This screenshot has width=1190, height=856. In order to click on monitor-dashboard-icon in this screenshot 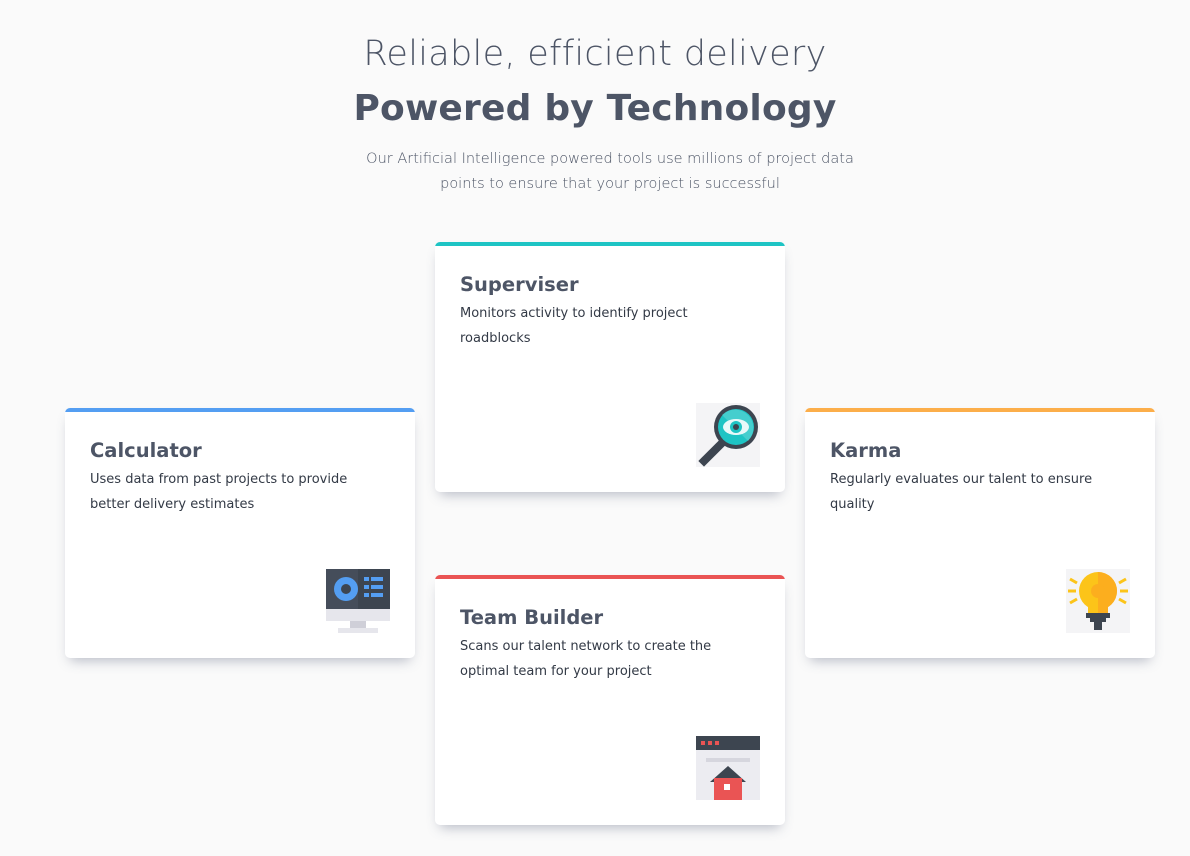, I will do `click(358, 601)`.